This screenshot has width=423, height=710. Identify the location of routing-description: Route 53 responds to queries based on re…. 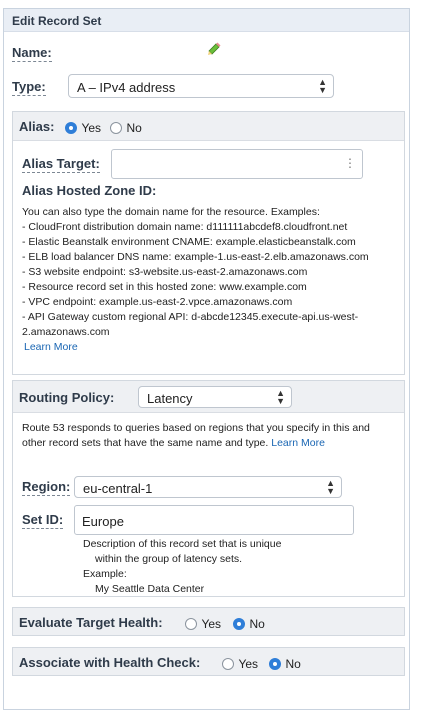
(212, 436).